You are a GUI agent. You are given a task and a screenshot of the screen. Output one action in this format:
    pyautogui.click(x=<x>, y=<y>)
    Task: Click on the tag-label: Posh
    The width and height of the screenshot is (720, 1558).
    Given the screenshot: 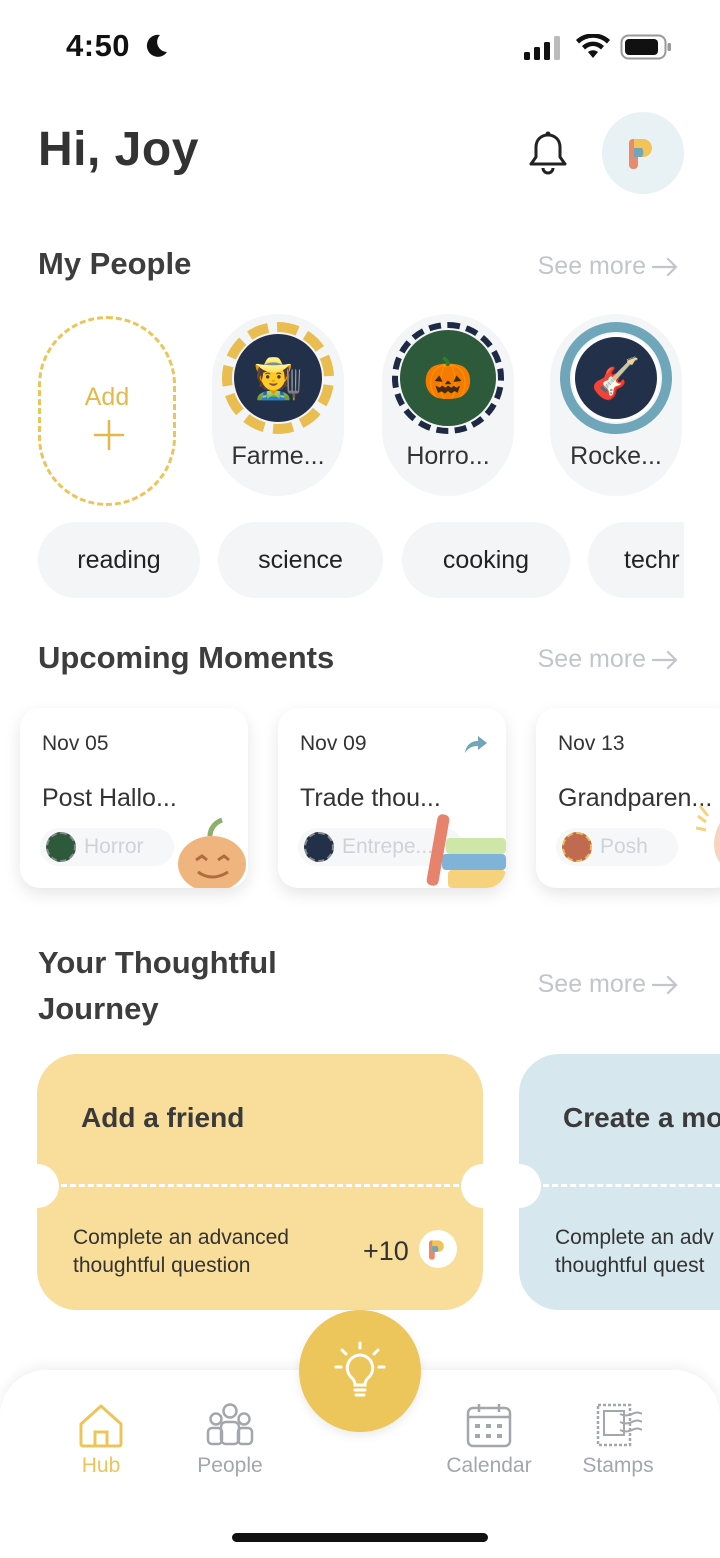 What is the action you would take?
    pyautogui.click(x=624, y=846)
    